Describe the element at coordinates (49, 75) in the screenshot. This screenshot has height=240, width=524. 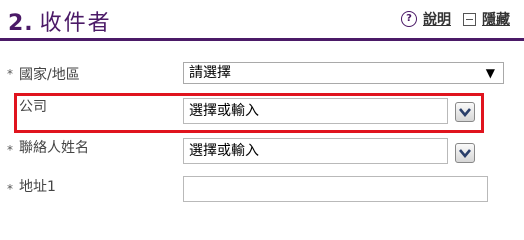
I see `country-label: 國家/地區` at that location.